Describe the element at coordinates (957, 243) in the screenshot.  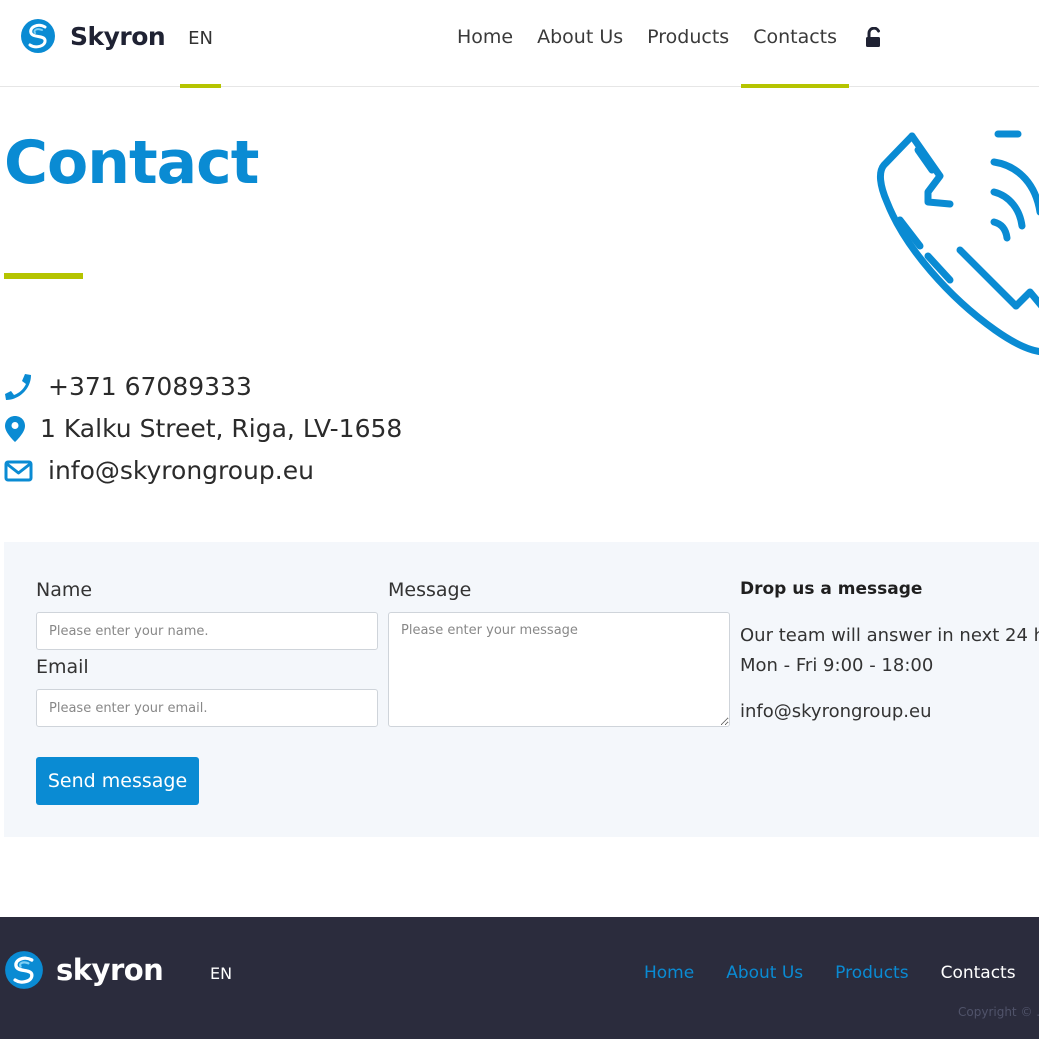
I see `phone-ringing-icon` at that location.